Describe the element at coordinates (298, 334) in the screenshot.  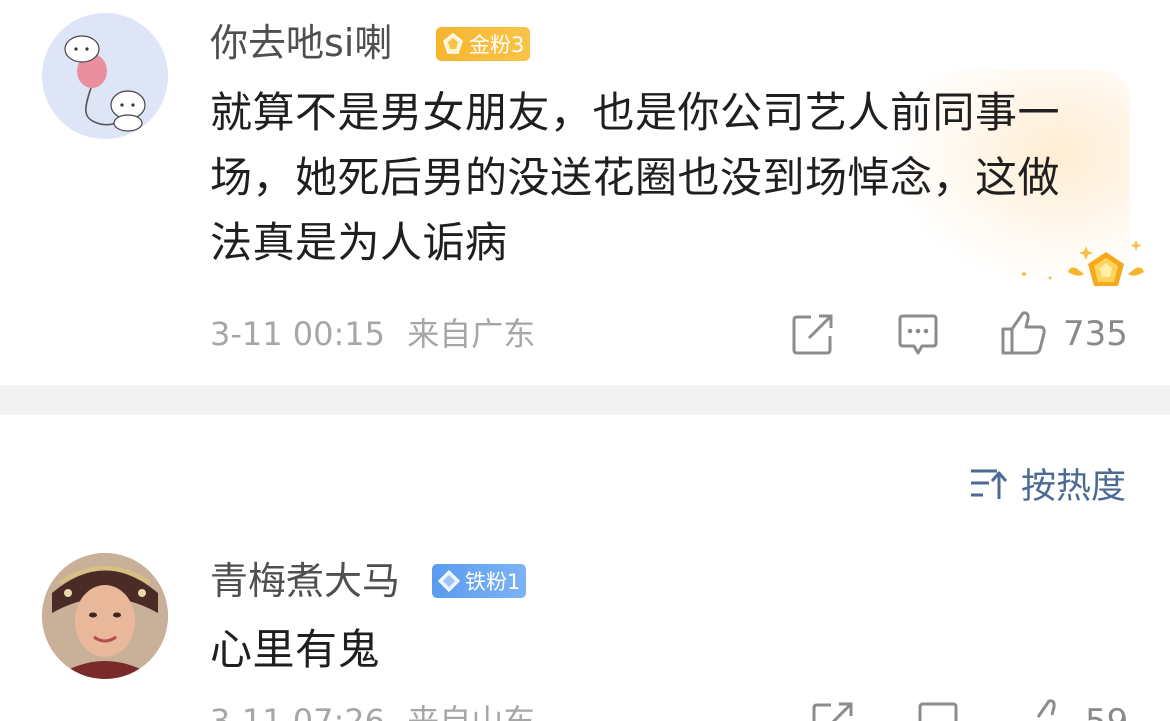
I see `comment-time: 3-11 00:15` at that location.